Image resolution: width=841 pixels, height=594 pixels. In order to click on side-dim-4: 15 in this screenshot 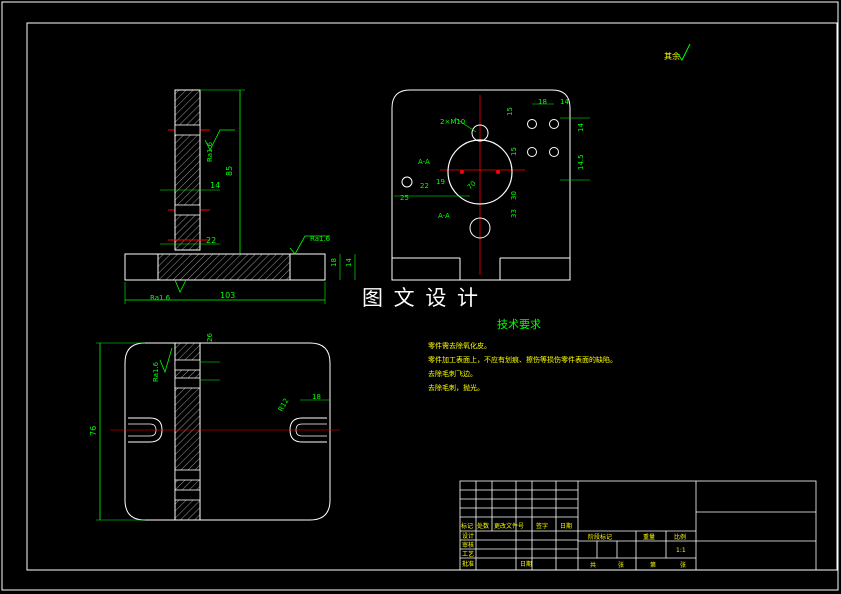, I will do `click(514, 151)`.